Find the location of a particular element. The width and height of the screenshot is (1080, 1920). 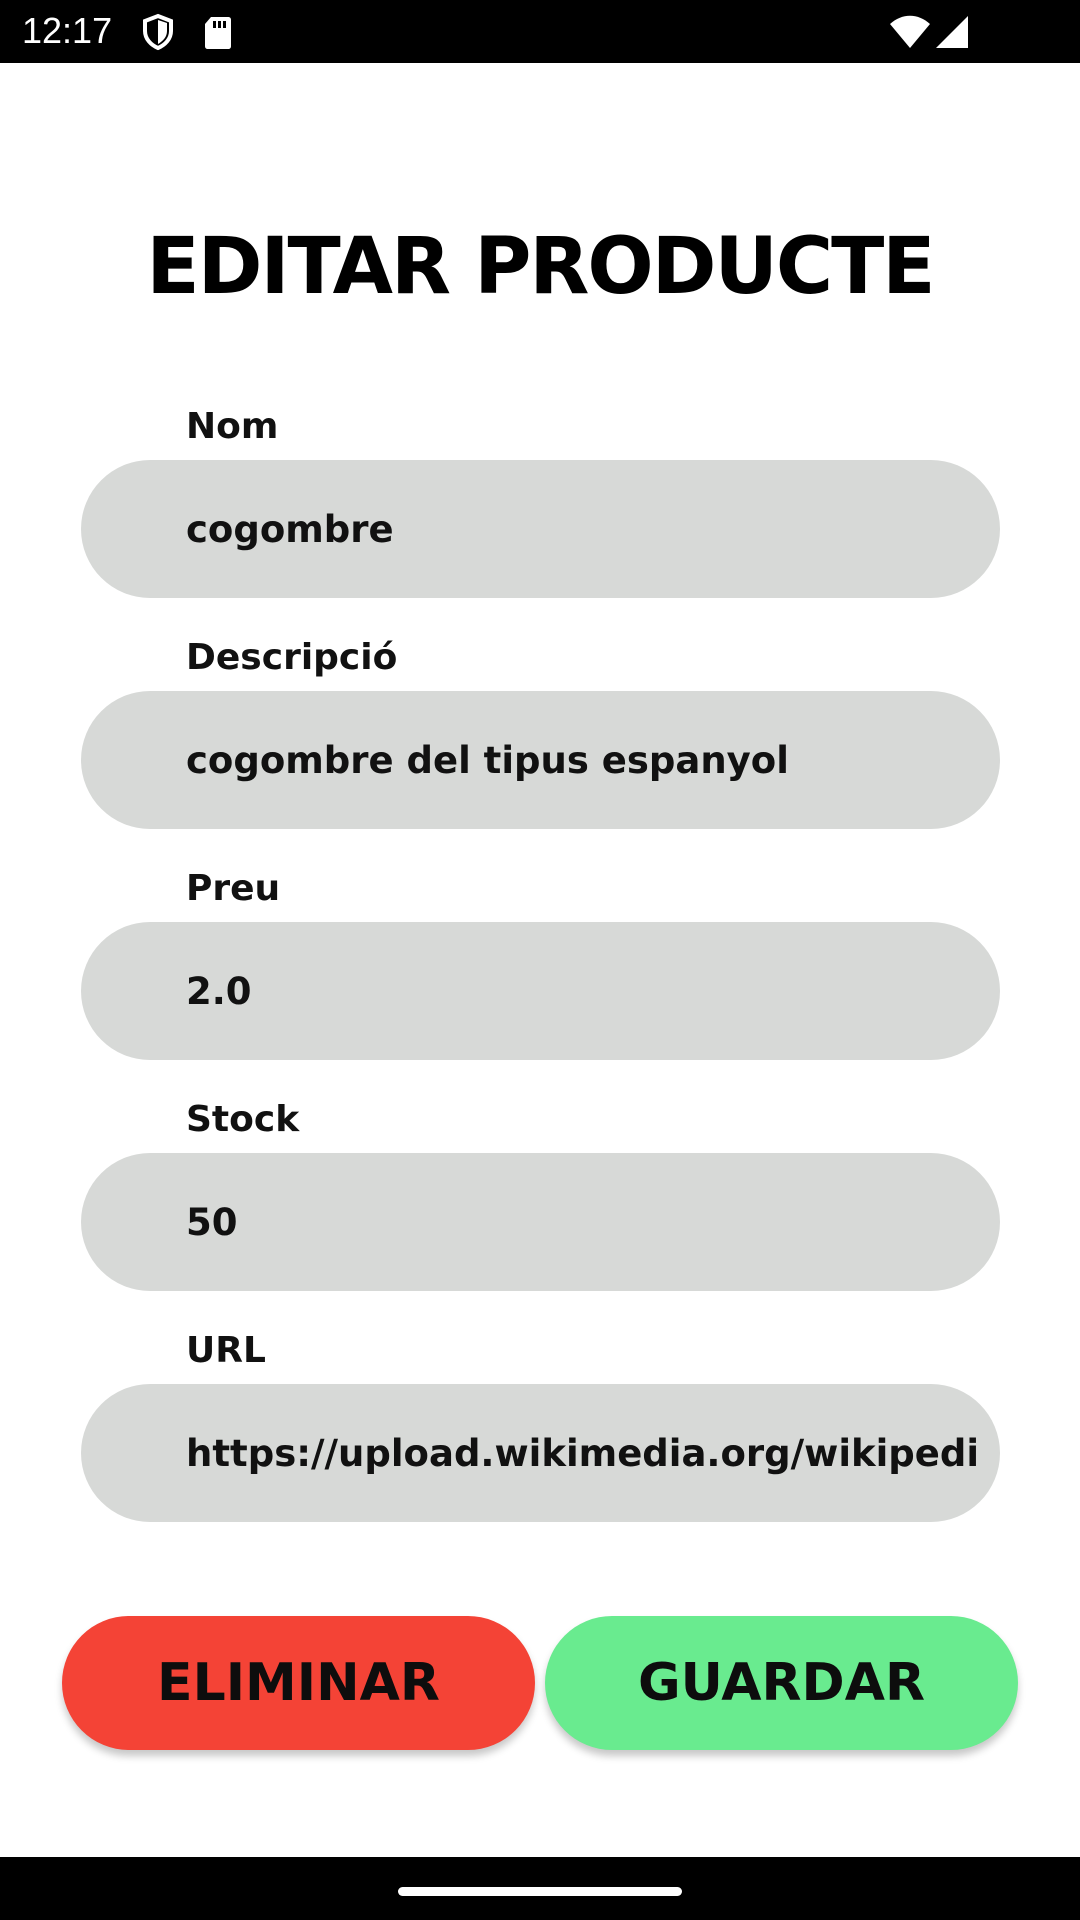

url-label: URL is located at coordinates (226, 1350).